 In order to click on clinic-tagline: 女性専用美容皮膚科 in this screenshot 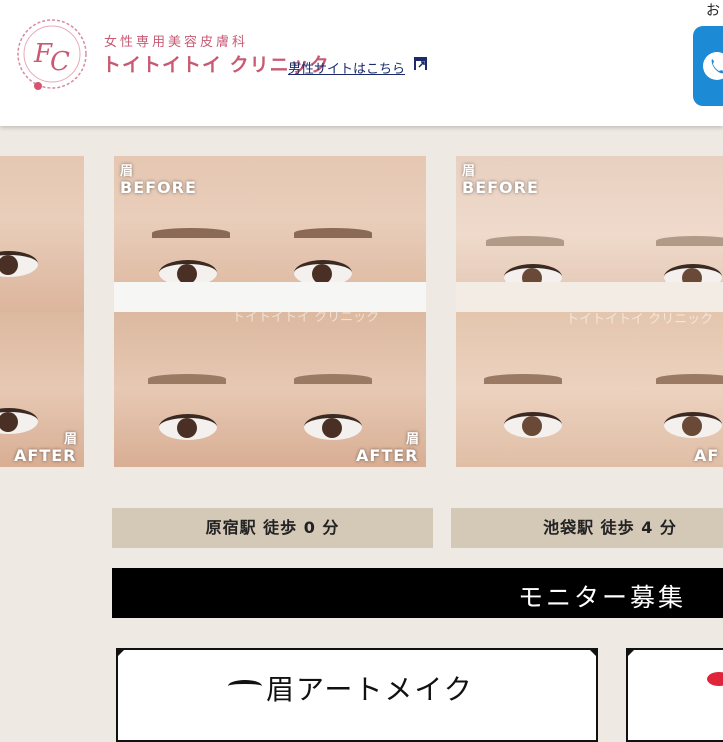, I will do `click(176, 42)`.